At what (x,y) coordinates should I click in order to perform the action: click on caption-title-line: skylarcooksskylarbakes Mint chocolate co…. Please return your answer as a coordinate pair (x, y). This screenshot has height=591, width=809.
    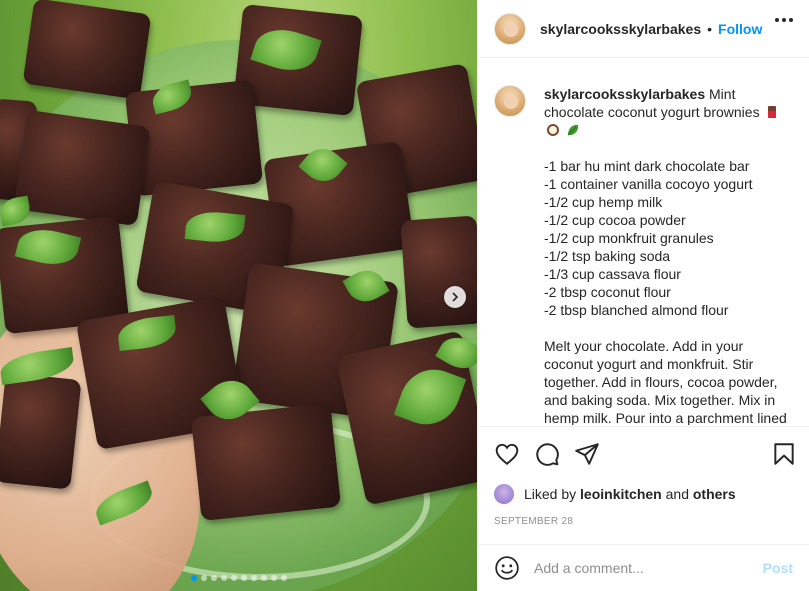
    Looking at the image, I should click on (666, 112).